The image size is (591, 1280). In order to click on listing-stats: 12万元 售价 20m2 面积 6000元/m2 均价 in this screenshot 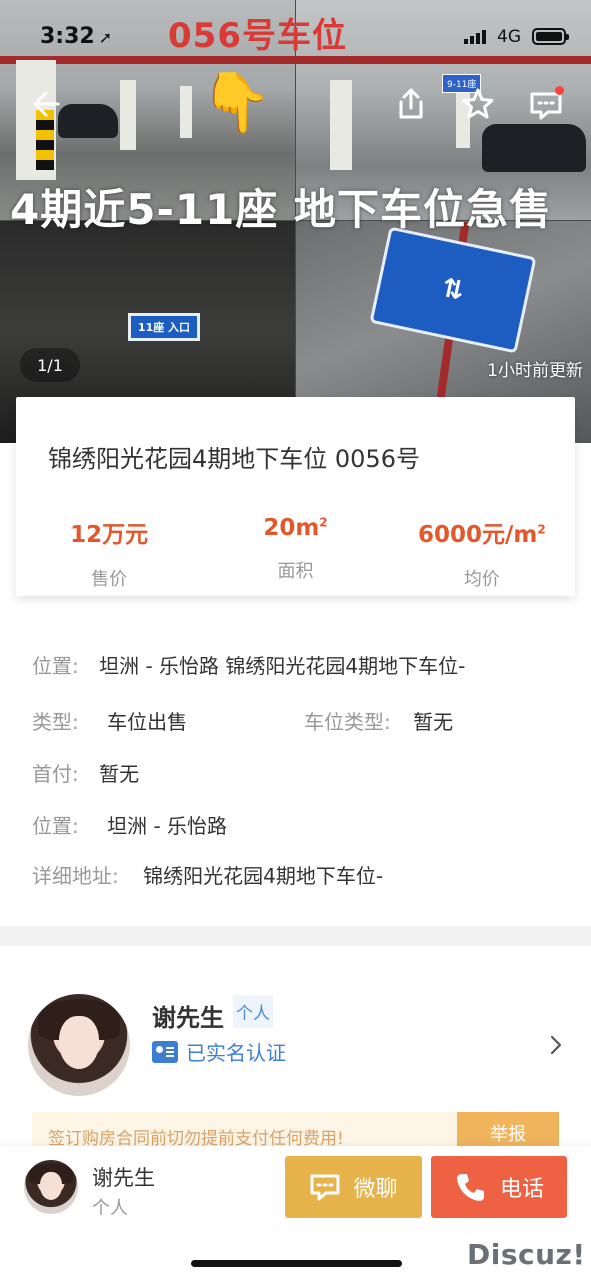, I will do `click(295, 553)`.